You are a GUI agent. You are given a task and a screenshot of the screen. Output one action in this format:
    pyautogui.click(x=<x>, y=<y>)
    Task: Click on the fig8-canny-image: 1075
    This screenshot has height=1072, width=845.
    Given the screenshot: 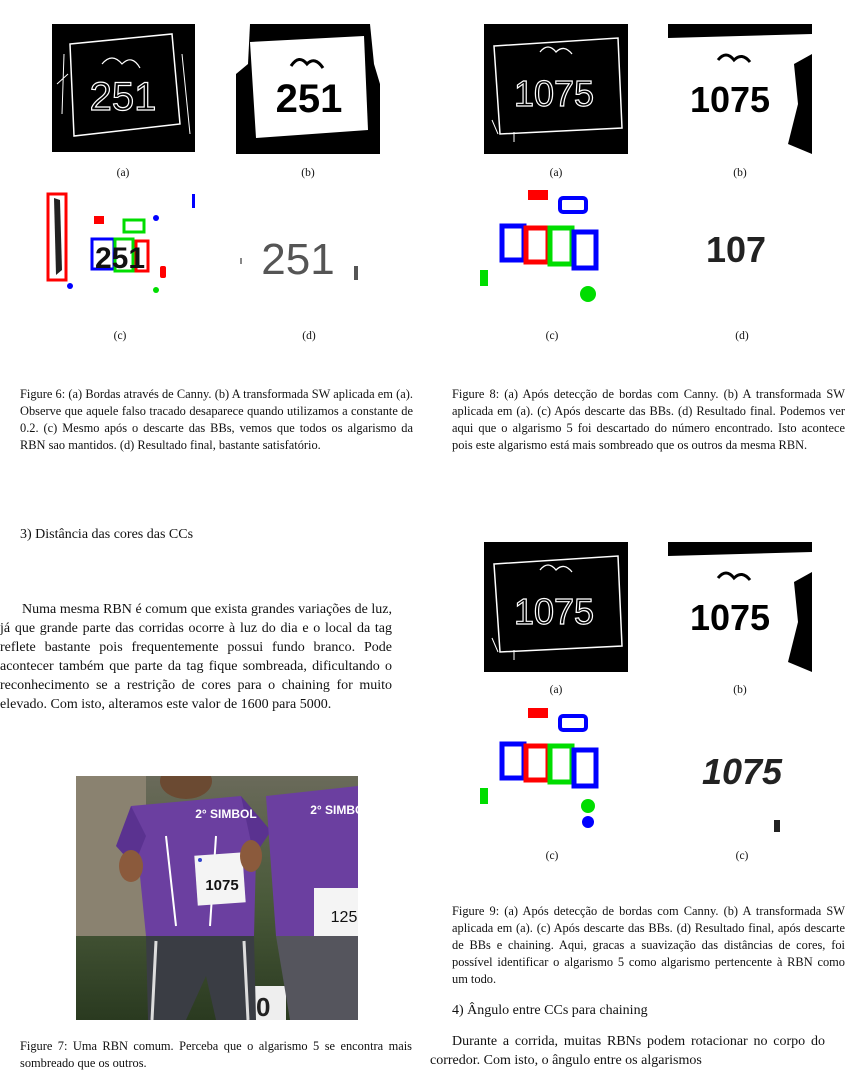 What is the action you would take?
    pyautogui.click(x=556, y=89)
    